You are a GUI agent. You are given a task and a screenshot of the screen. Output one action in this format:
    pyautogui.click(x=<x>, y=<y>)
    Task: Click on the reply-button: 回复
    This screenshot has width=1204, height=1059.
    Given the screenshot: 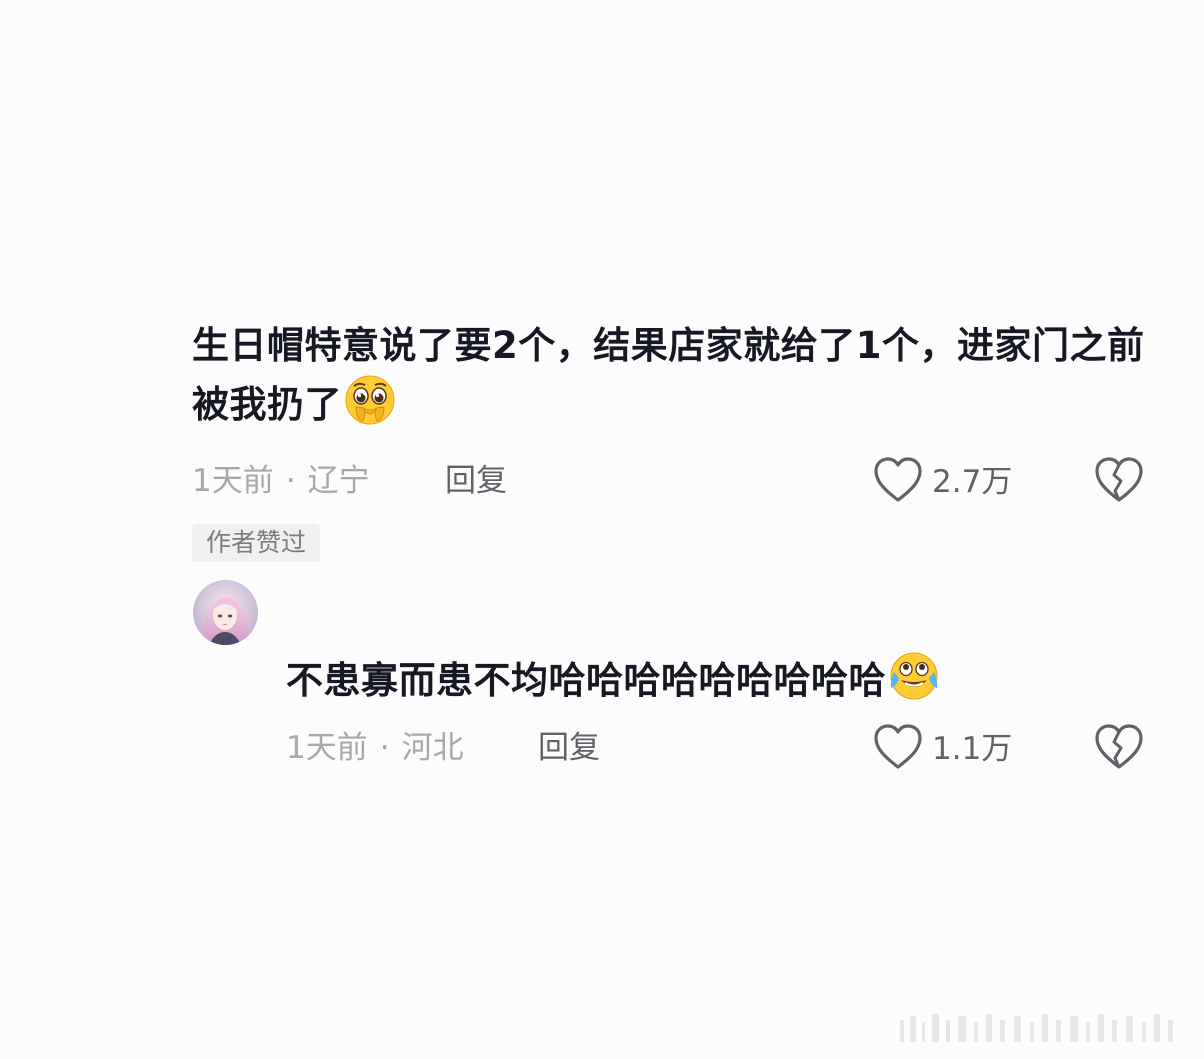 What is the action you would take?
    pyautogui.click(x=476, y=481)
    